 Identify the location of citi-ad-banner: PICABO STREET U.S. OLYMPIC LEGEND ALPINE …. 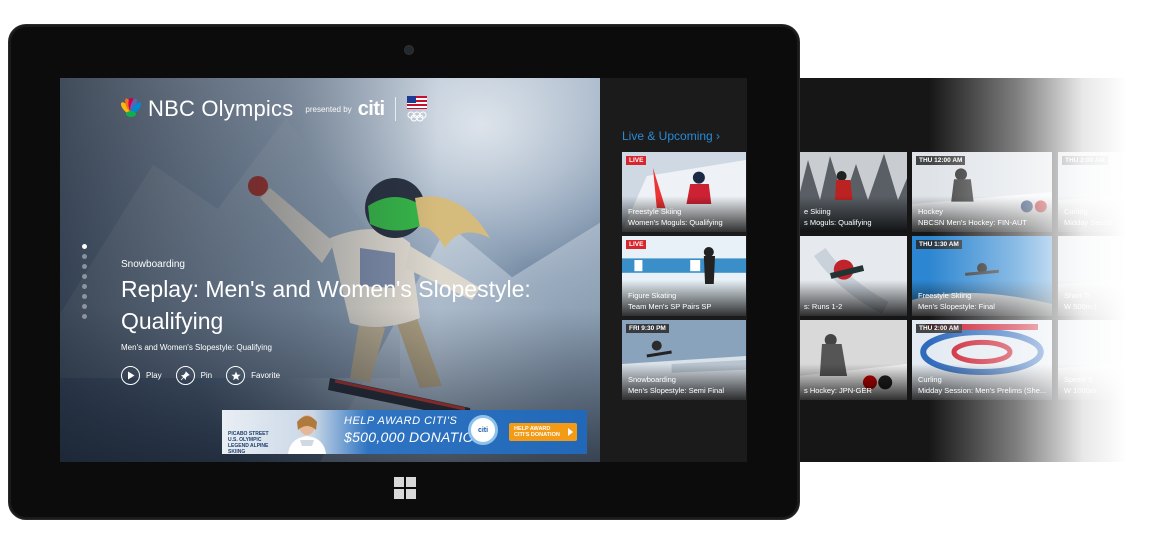
(404, 432).